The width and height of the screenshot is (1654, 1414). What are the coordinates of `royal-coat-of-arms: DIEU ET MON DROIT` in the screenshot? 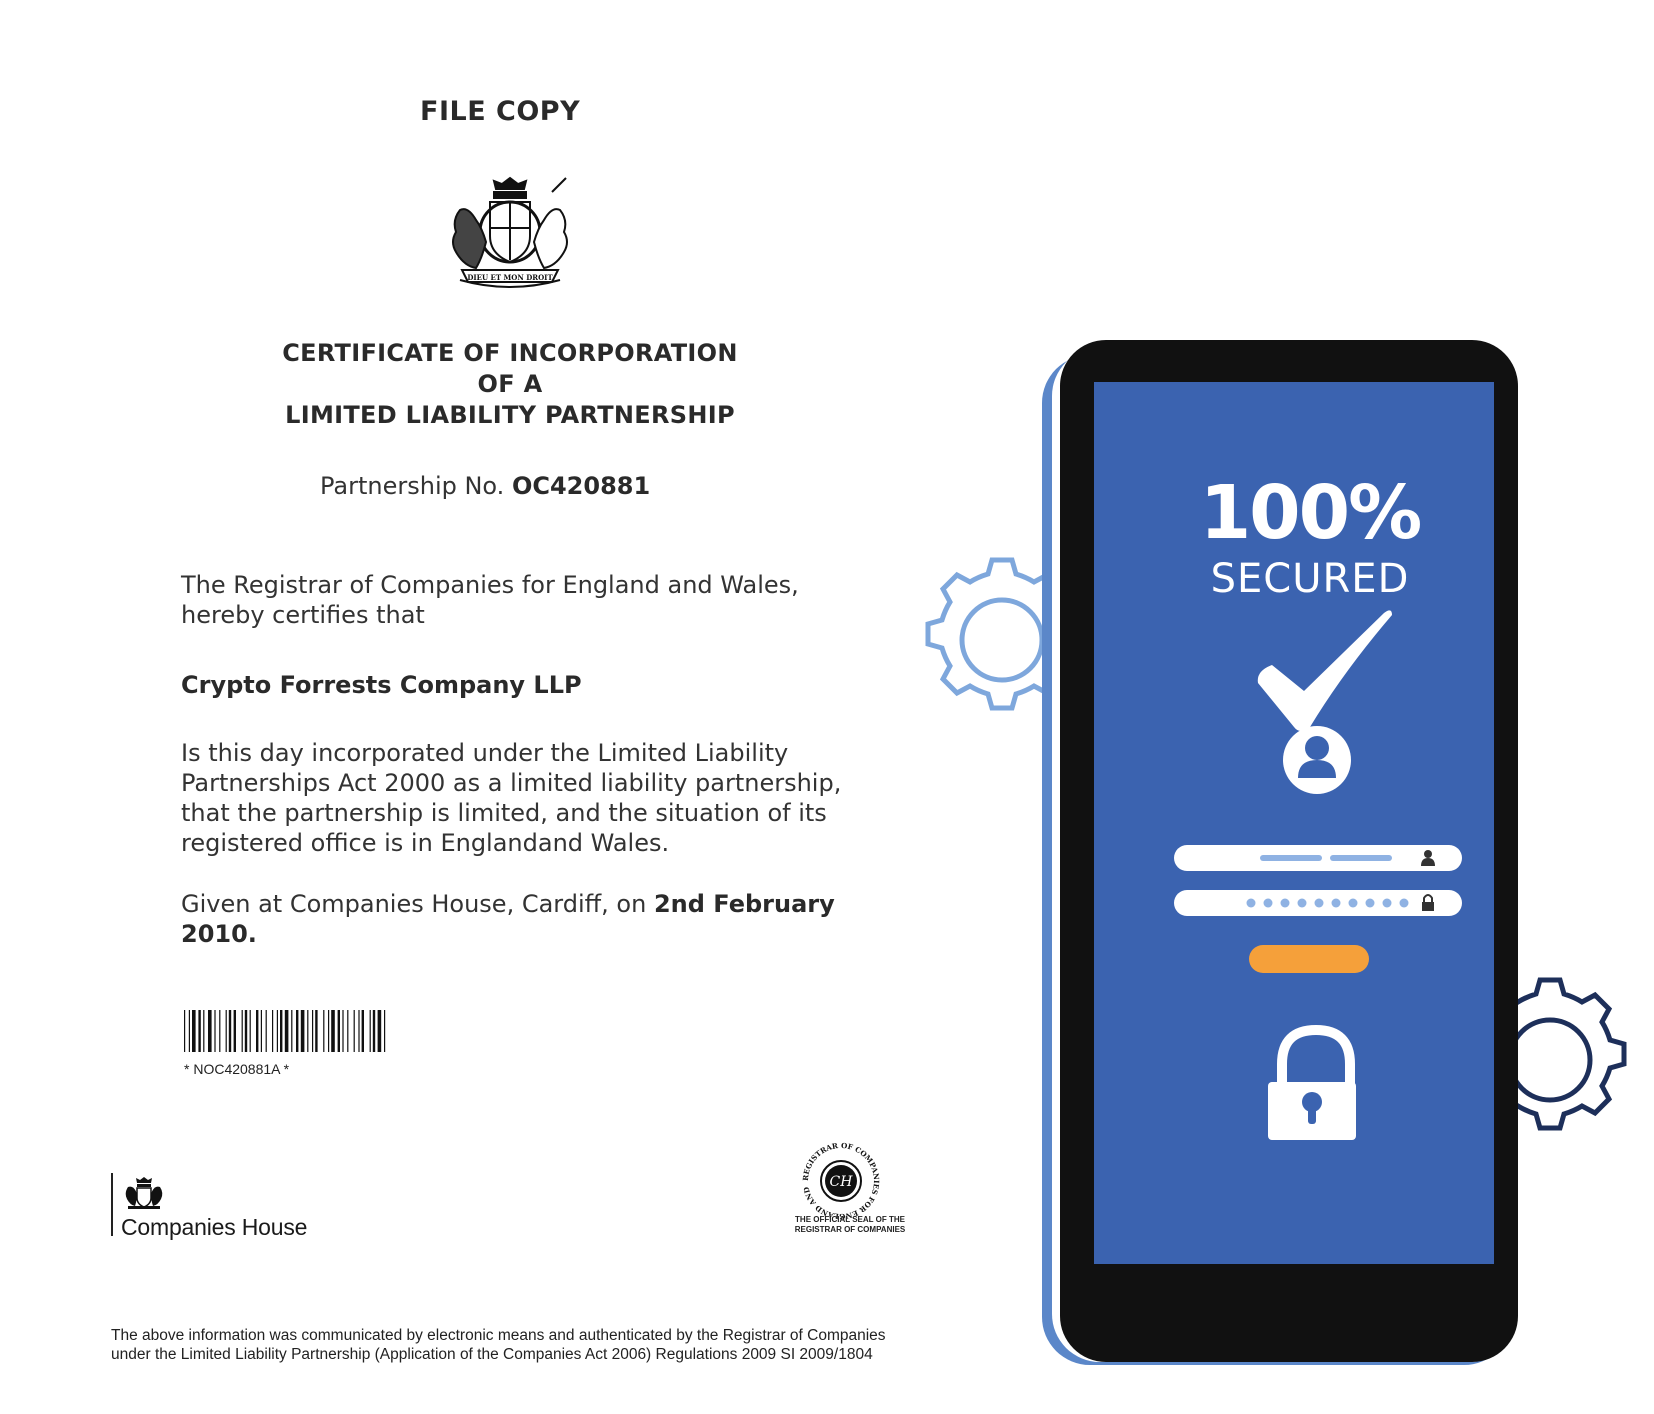 It's located at (510, 232).